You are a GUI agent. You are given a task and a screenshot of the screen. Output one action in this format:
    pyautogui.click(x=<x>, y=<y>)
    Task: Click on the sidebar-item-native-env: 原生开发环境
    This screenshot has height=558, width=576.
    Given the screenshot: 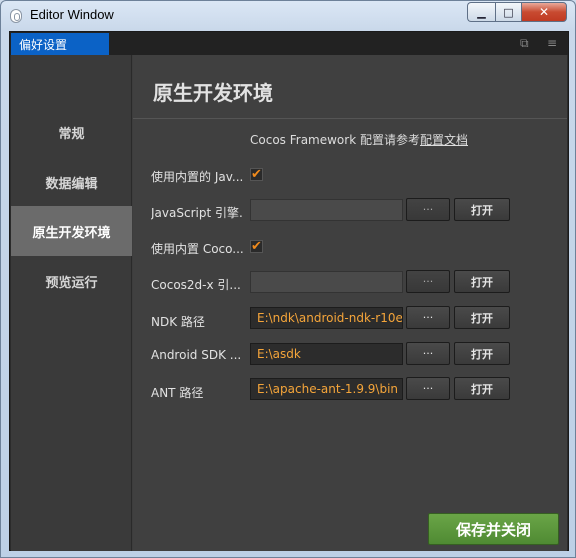 What is the action you would take?
    pyautogui.click(x=71, y=231)
    